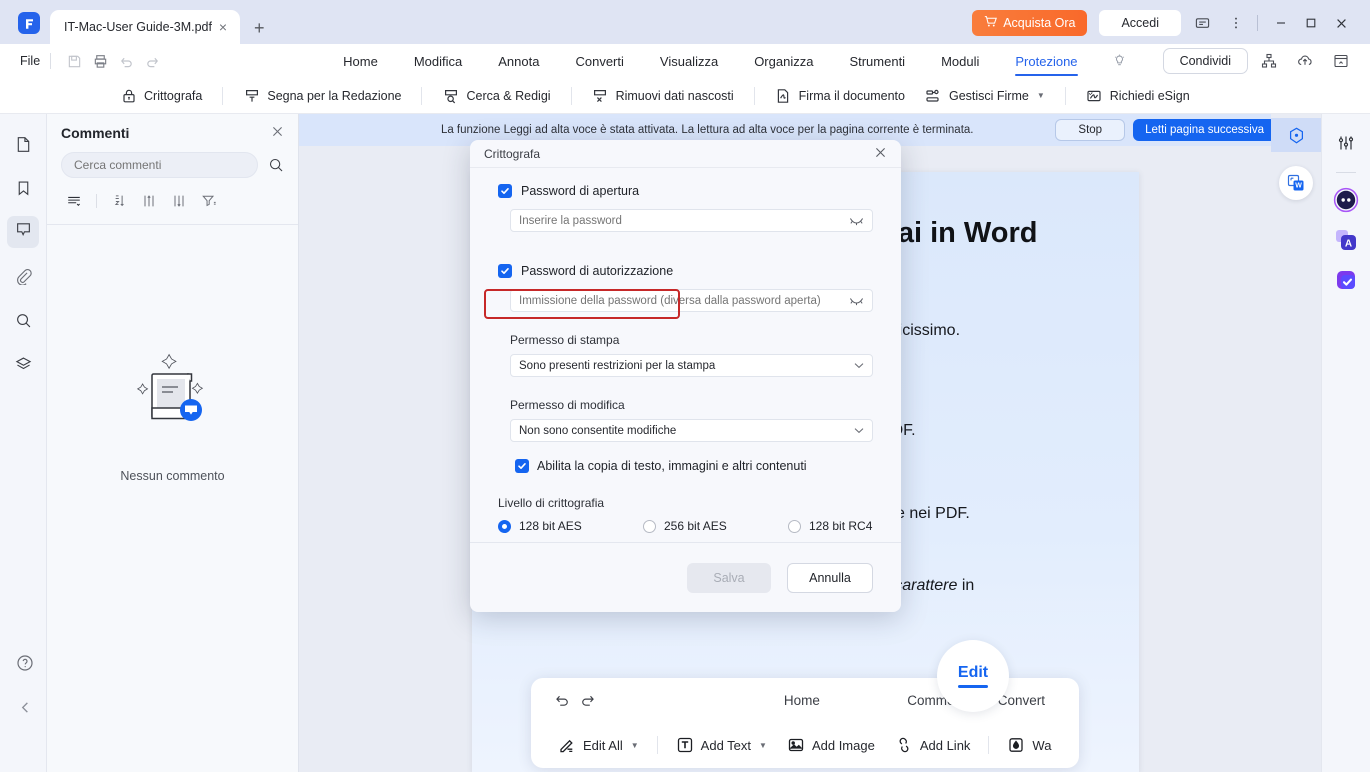 The width and height of the screenshot is (1370, 772). I want to click on print-permission-select: Sono presenti restrizioni per la stampa, so click(691, 365).